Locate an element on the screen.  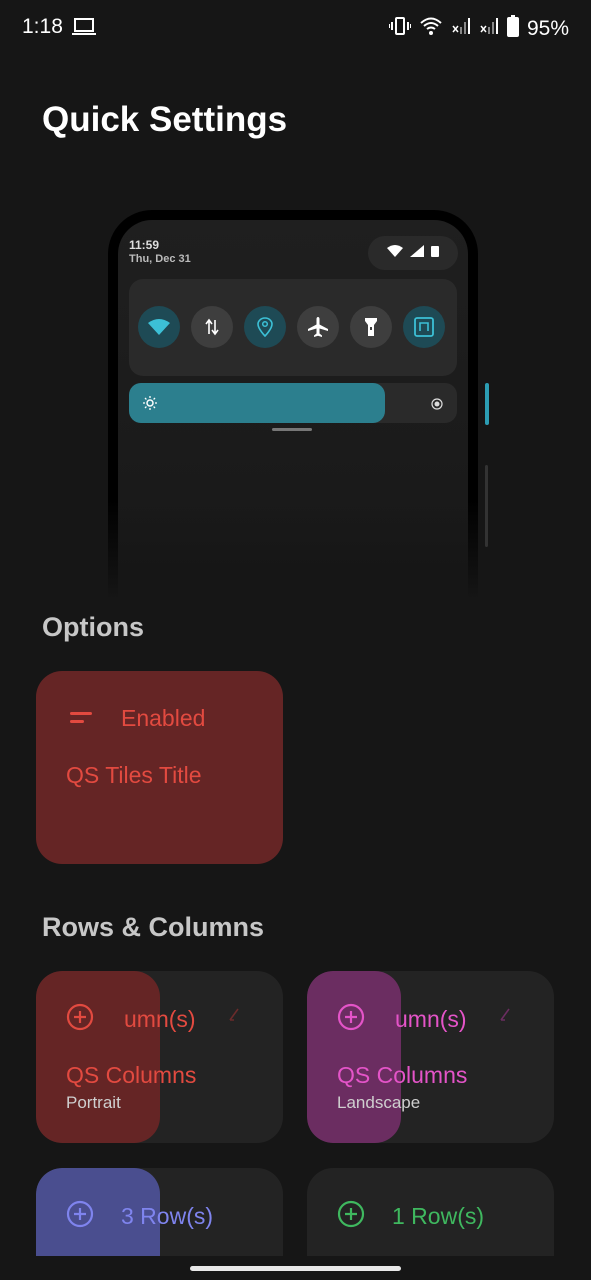
page-title: Quick Settings is located at coordinates (165, 119).